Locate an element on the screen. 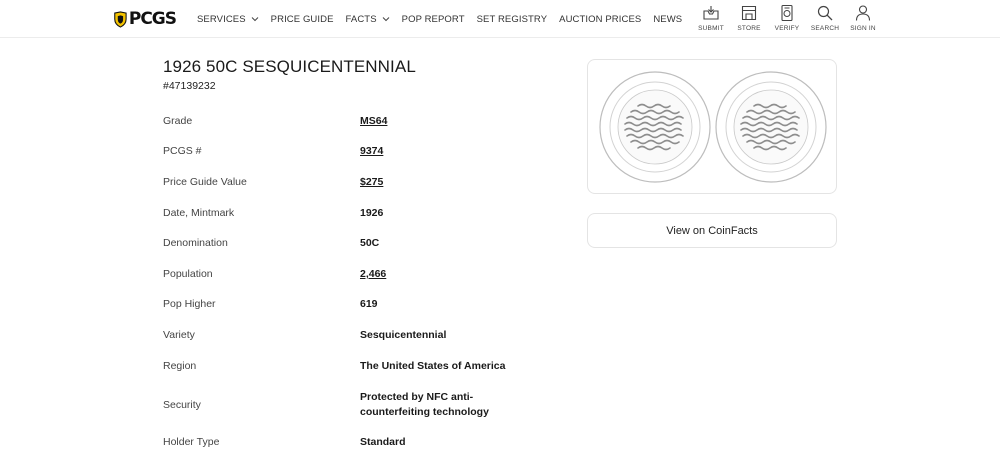 The width and height of the screenshot is (1000, 458). nav-pop-report: POP REPORT is located at coordinates (433, 19).